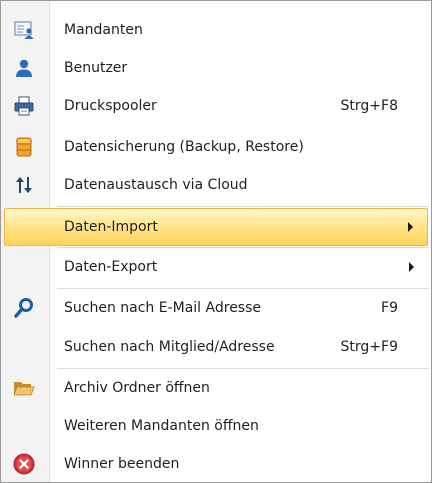  I want to click on menu-item-winner-beenden: Winner beenden, so click(216, 464).